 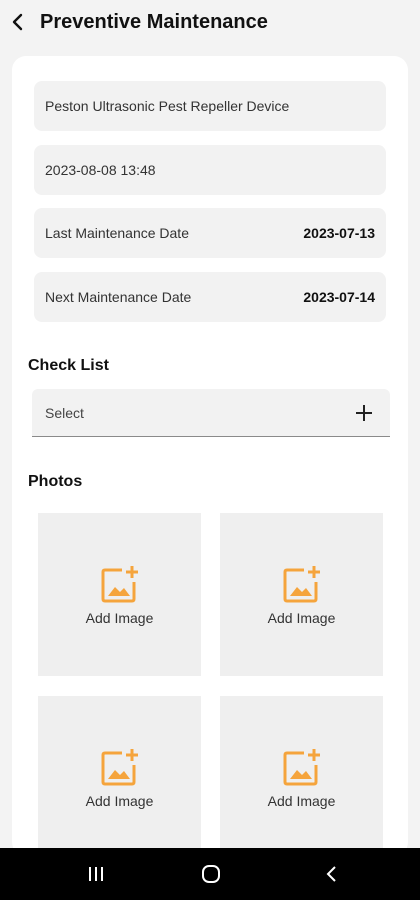 What do you see at coordinates (210, 297) in the screenshot?
I see `next-maintenance-field: Next Maintenance Date 2023-07-14` at bounding box center [210, 297].